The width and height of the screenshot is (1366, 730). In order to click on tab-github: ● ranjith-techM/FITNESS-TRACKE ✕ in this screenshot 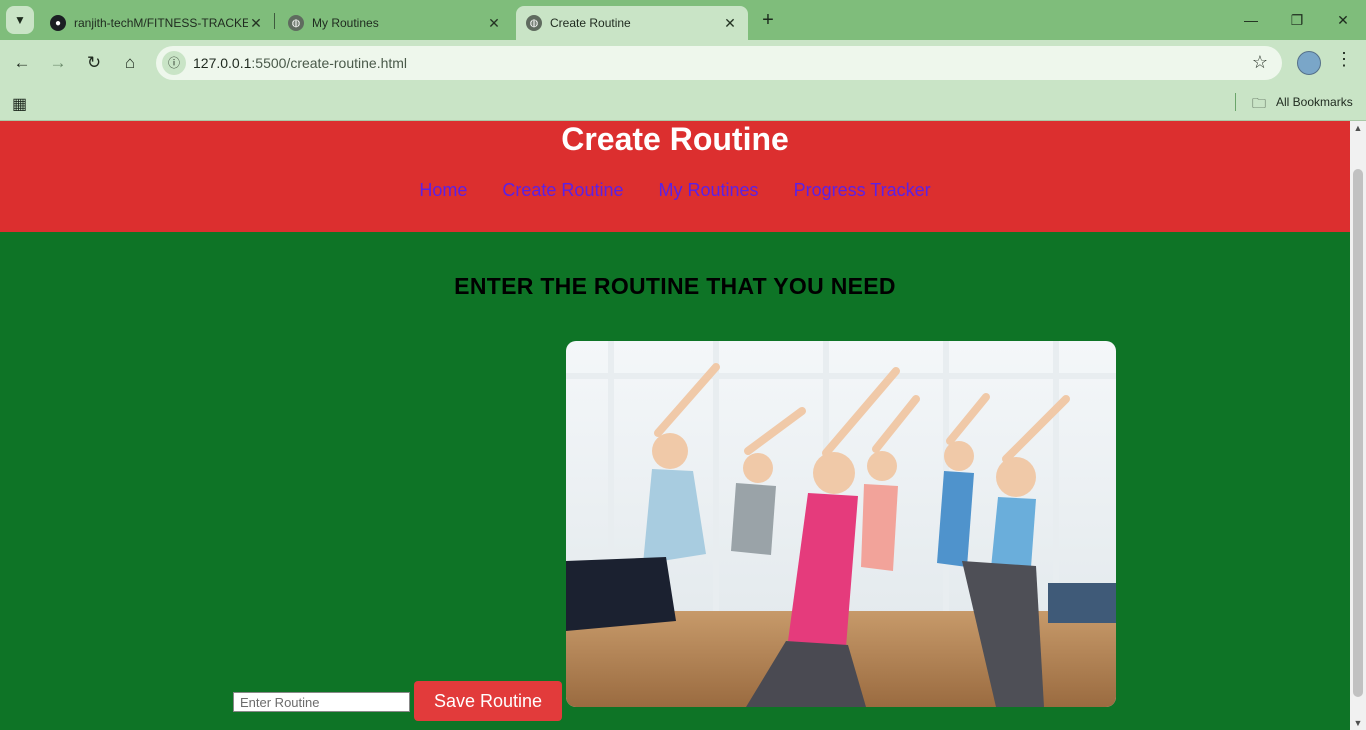, I will do `click(157, 23)`.